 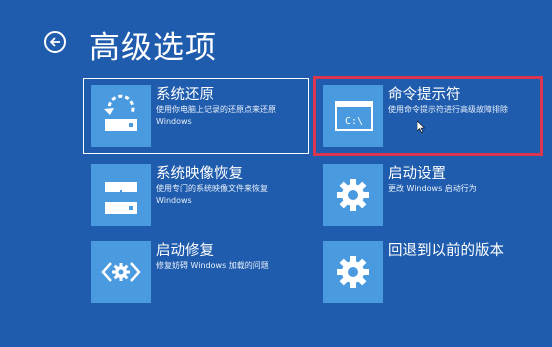 I want to click on tile-description: 使用专门的系统映像文件来恢复 Windows, so click(x=212, y=194).